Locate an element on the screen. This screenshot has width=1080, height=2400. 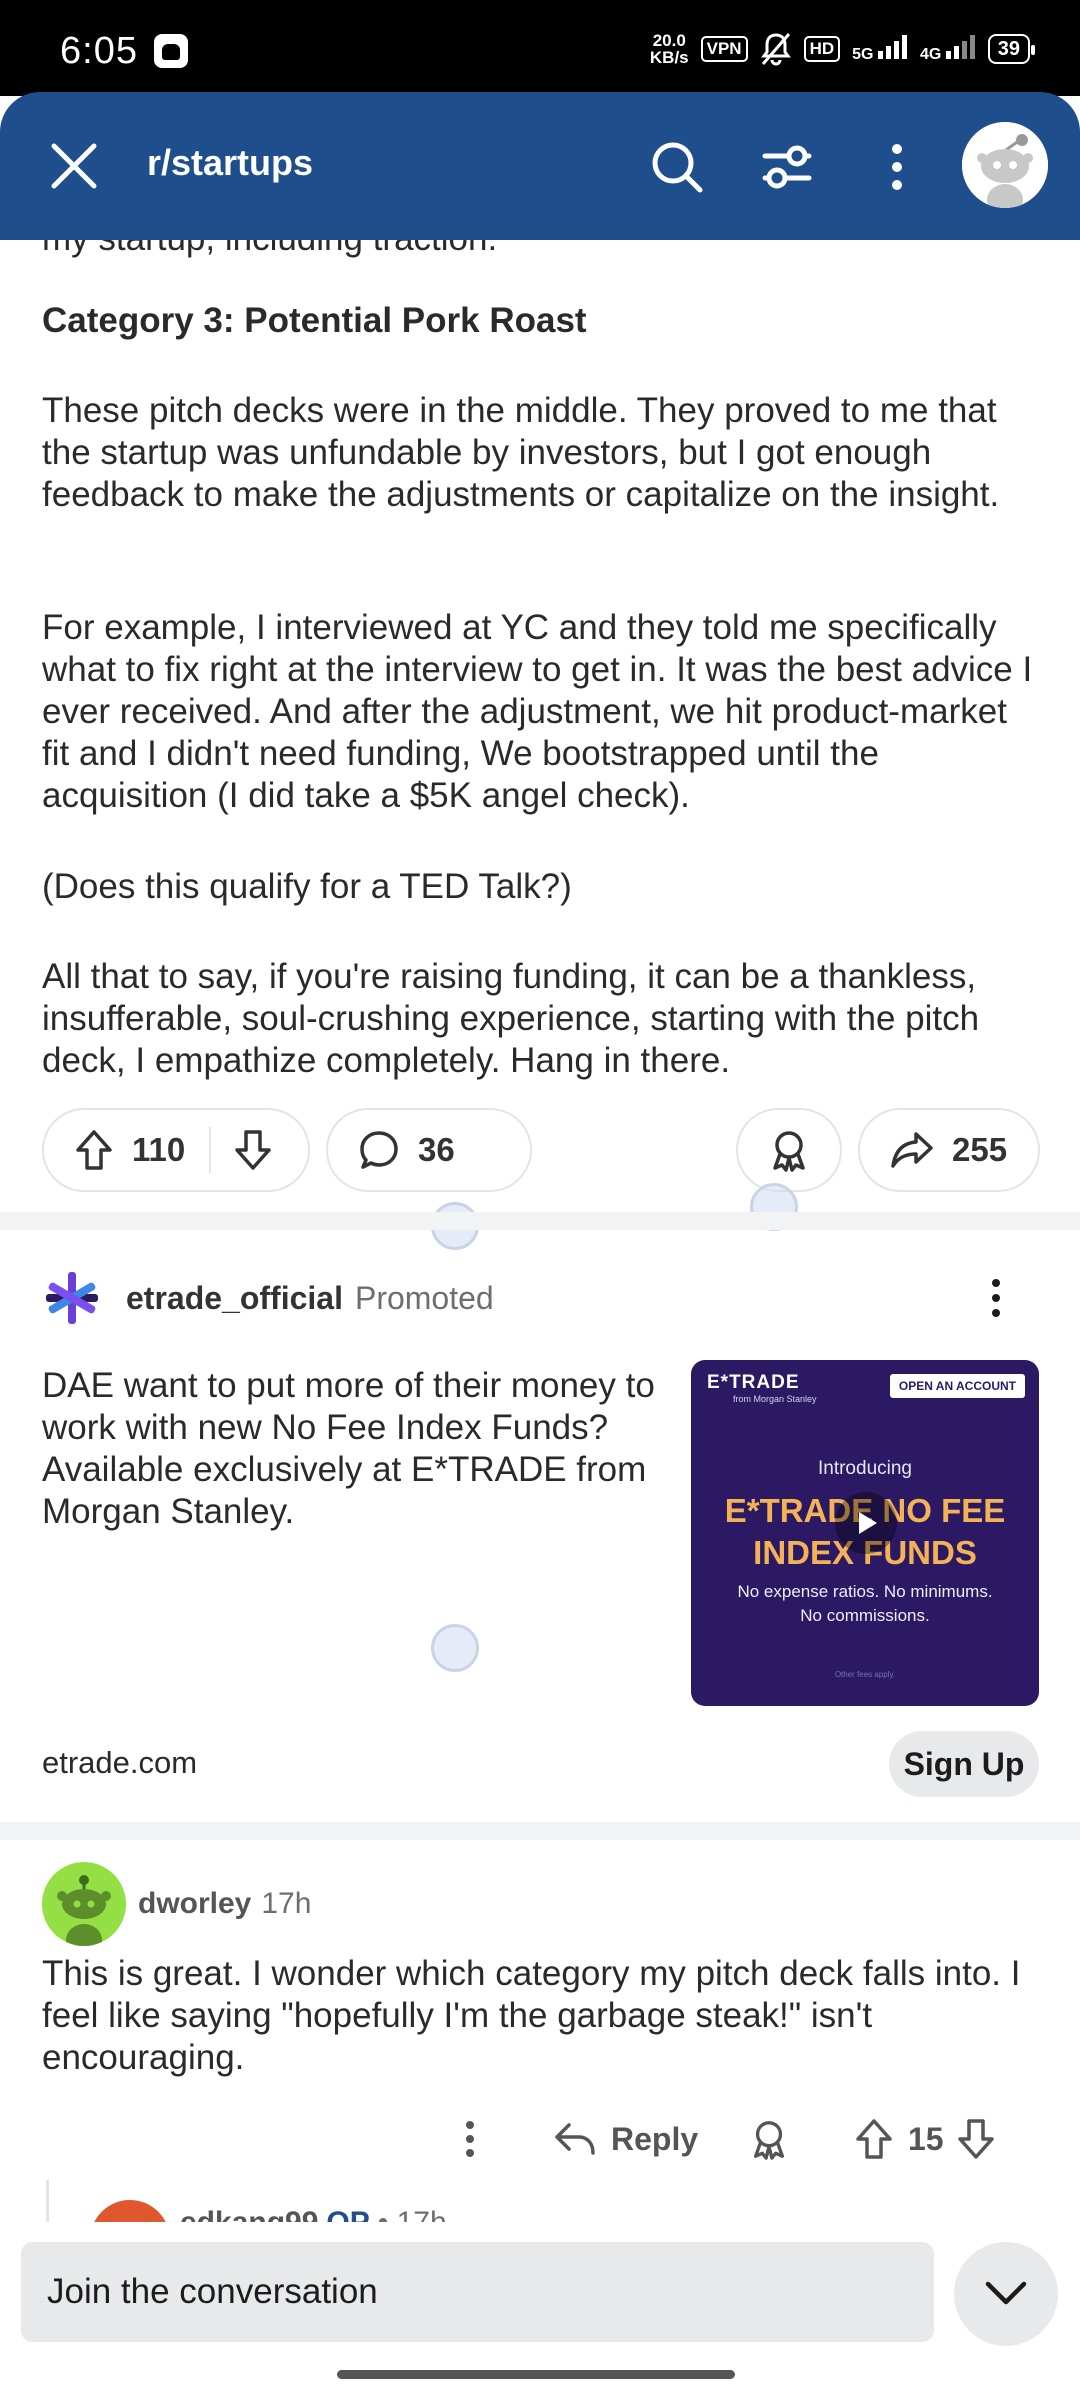
close-button is located at coordinates (74, 166).